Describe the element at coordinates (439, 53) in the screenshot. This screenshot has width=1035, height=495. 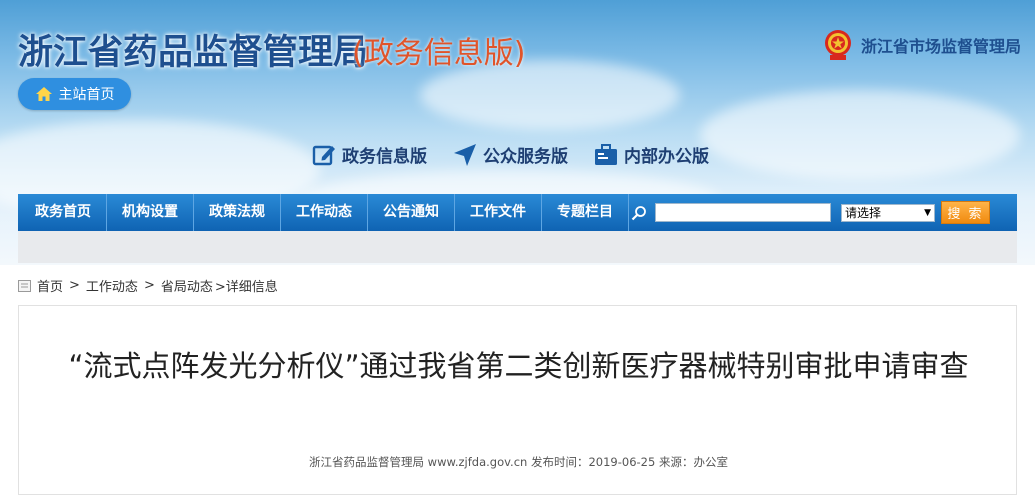
I see `site-subtitle: (政务信息版)` at that location.